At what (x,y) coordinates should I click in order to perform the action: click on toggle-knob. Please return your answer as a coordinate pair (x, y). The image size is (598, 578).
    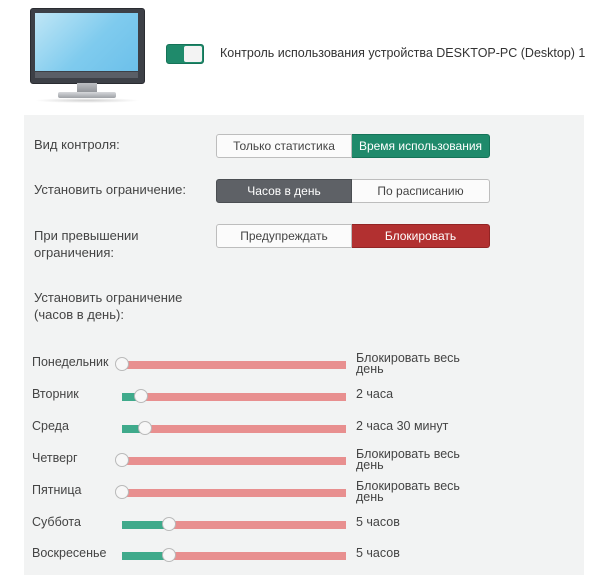
    Looking at the image, I should click on (193, 54).